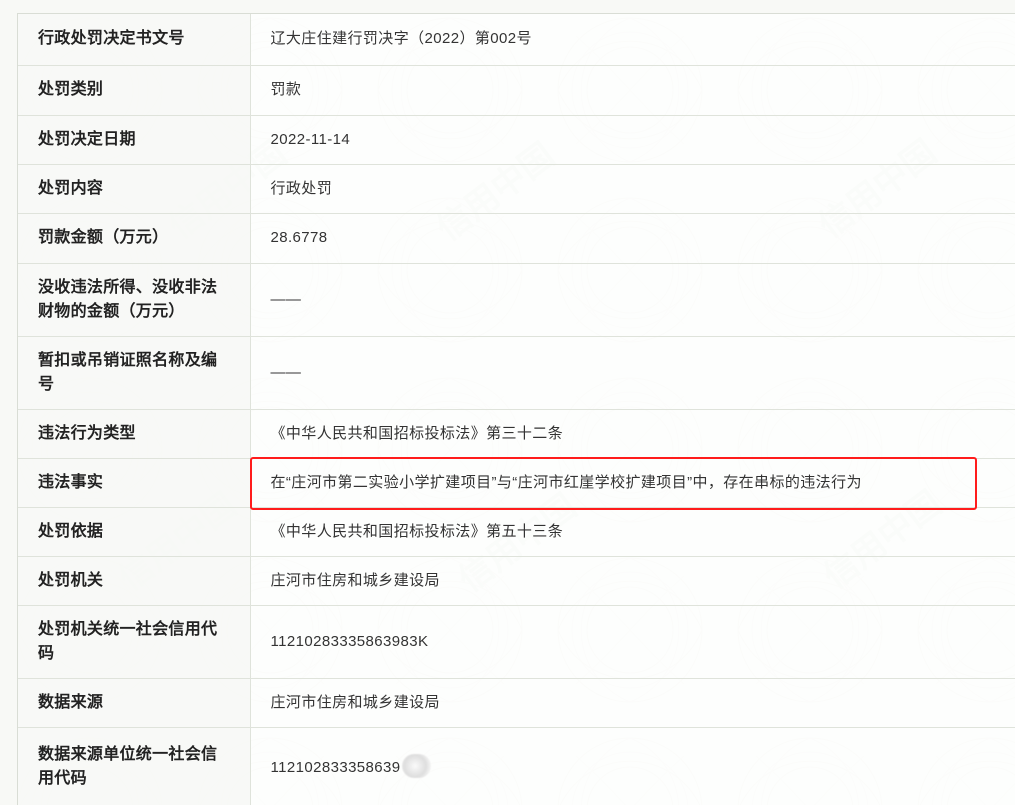  I want to click on table-row: 处罚类别 罚款, so click(516, 90).